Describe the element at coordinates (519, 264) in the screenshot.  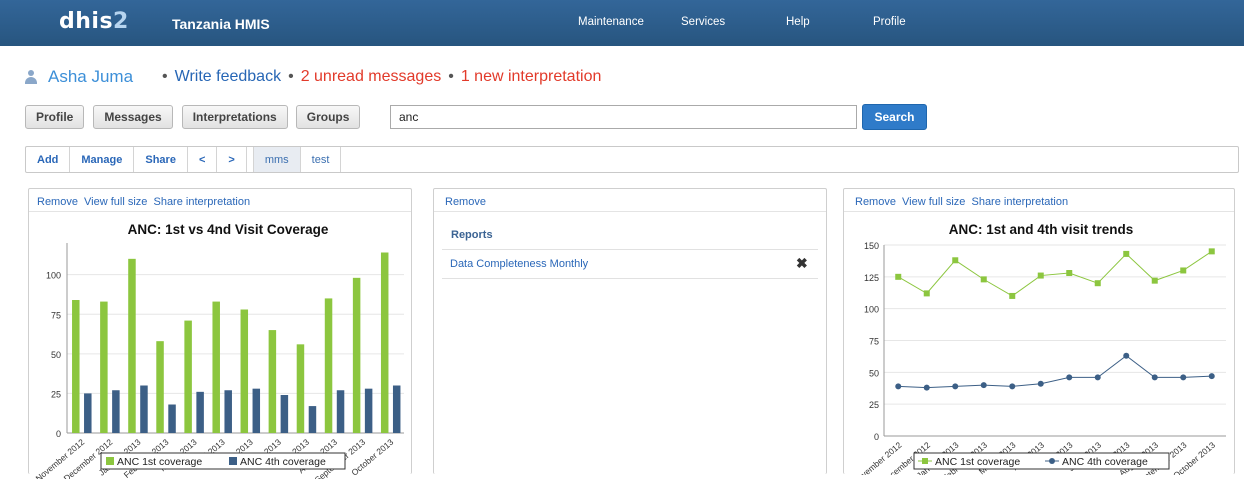
I see `report-item-link: Data Completeness Monthly` at that location.